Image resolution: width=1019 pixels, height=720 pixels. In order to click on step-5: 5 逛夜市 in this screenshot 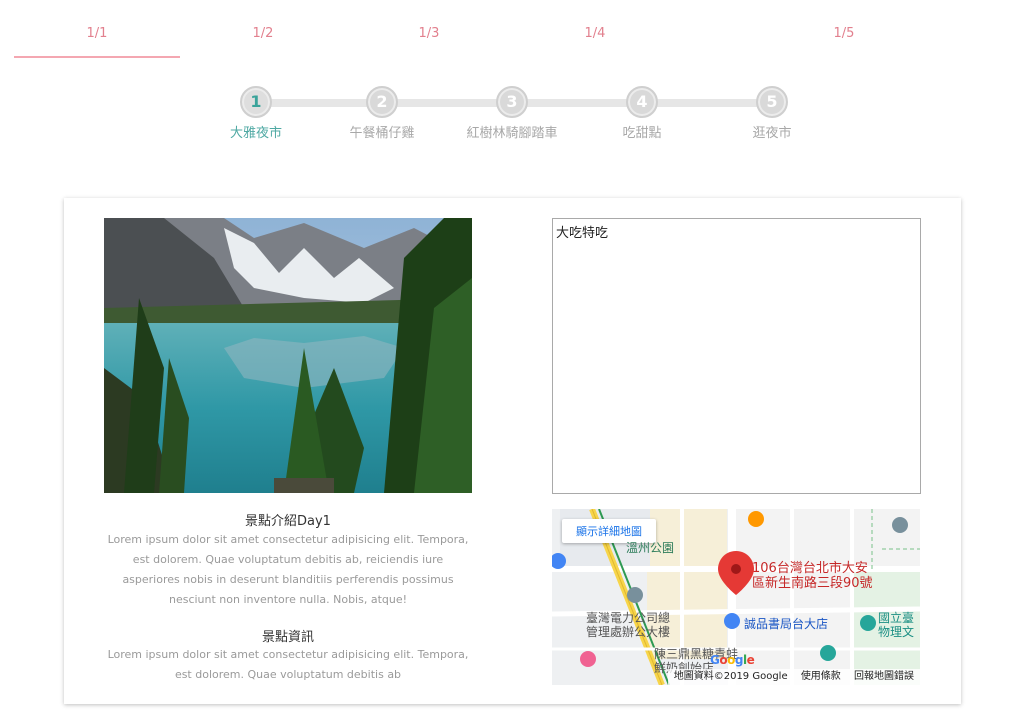, I will do `click(772, 113)`.